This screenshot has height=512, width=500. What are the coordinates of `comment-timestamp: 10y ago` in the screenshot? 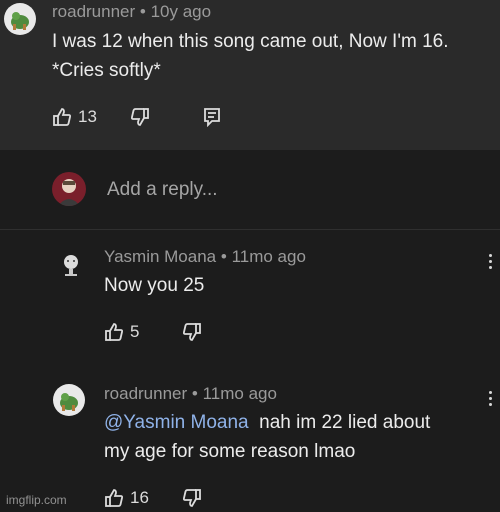 It's located at (181, 11).